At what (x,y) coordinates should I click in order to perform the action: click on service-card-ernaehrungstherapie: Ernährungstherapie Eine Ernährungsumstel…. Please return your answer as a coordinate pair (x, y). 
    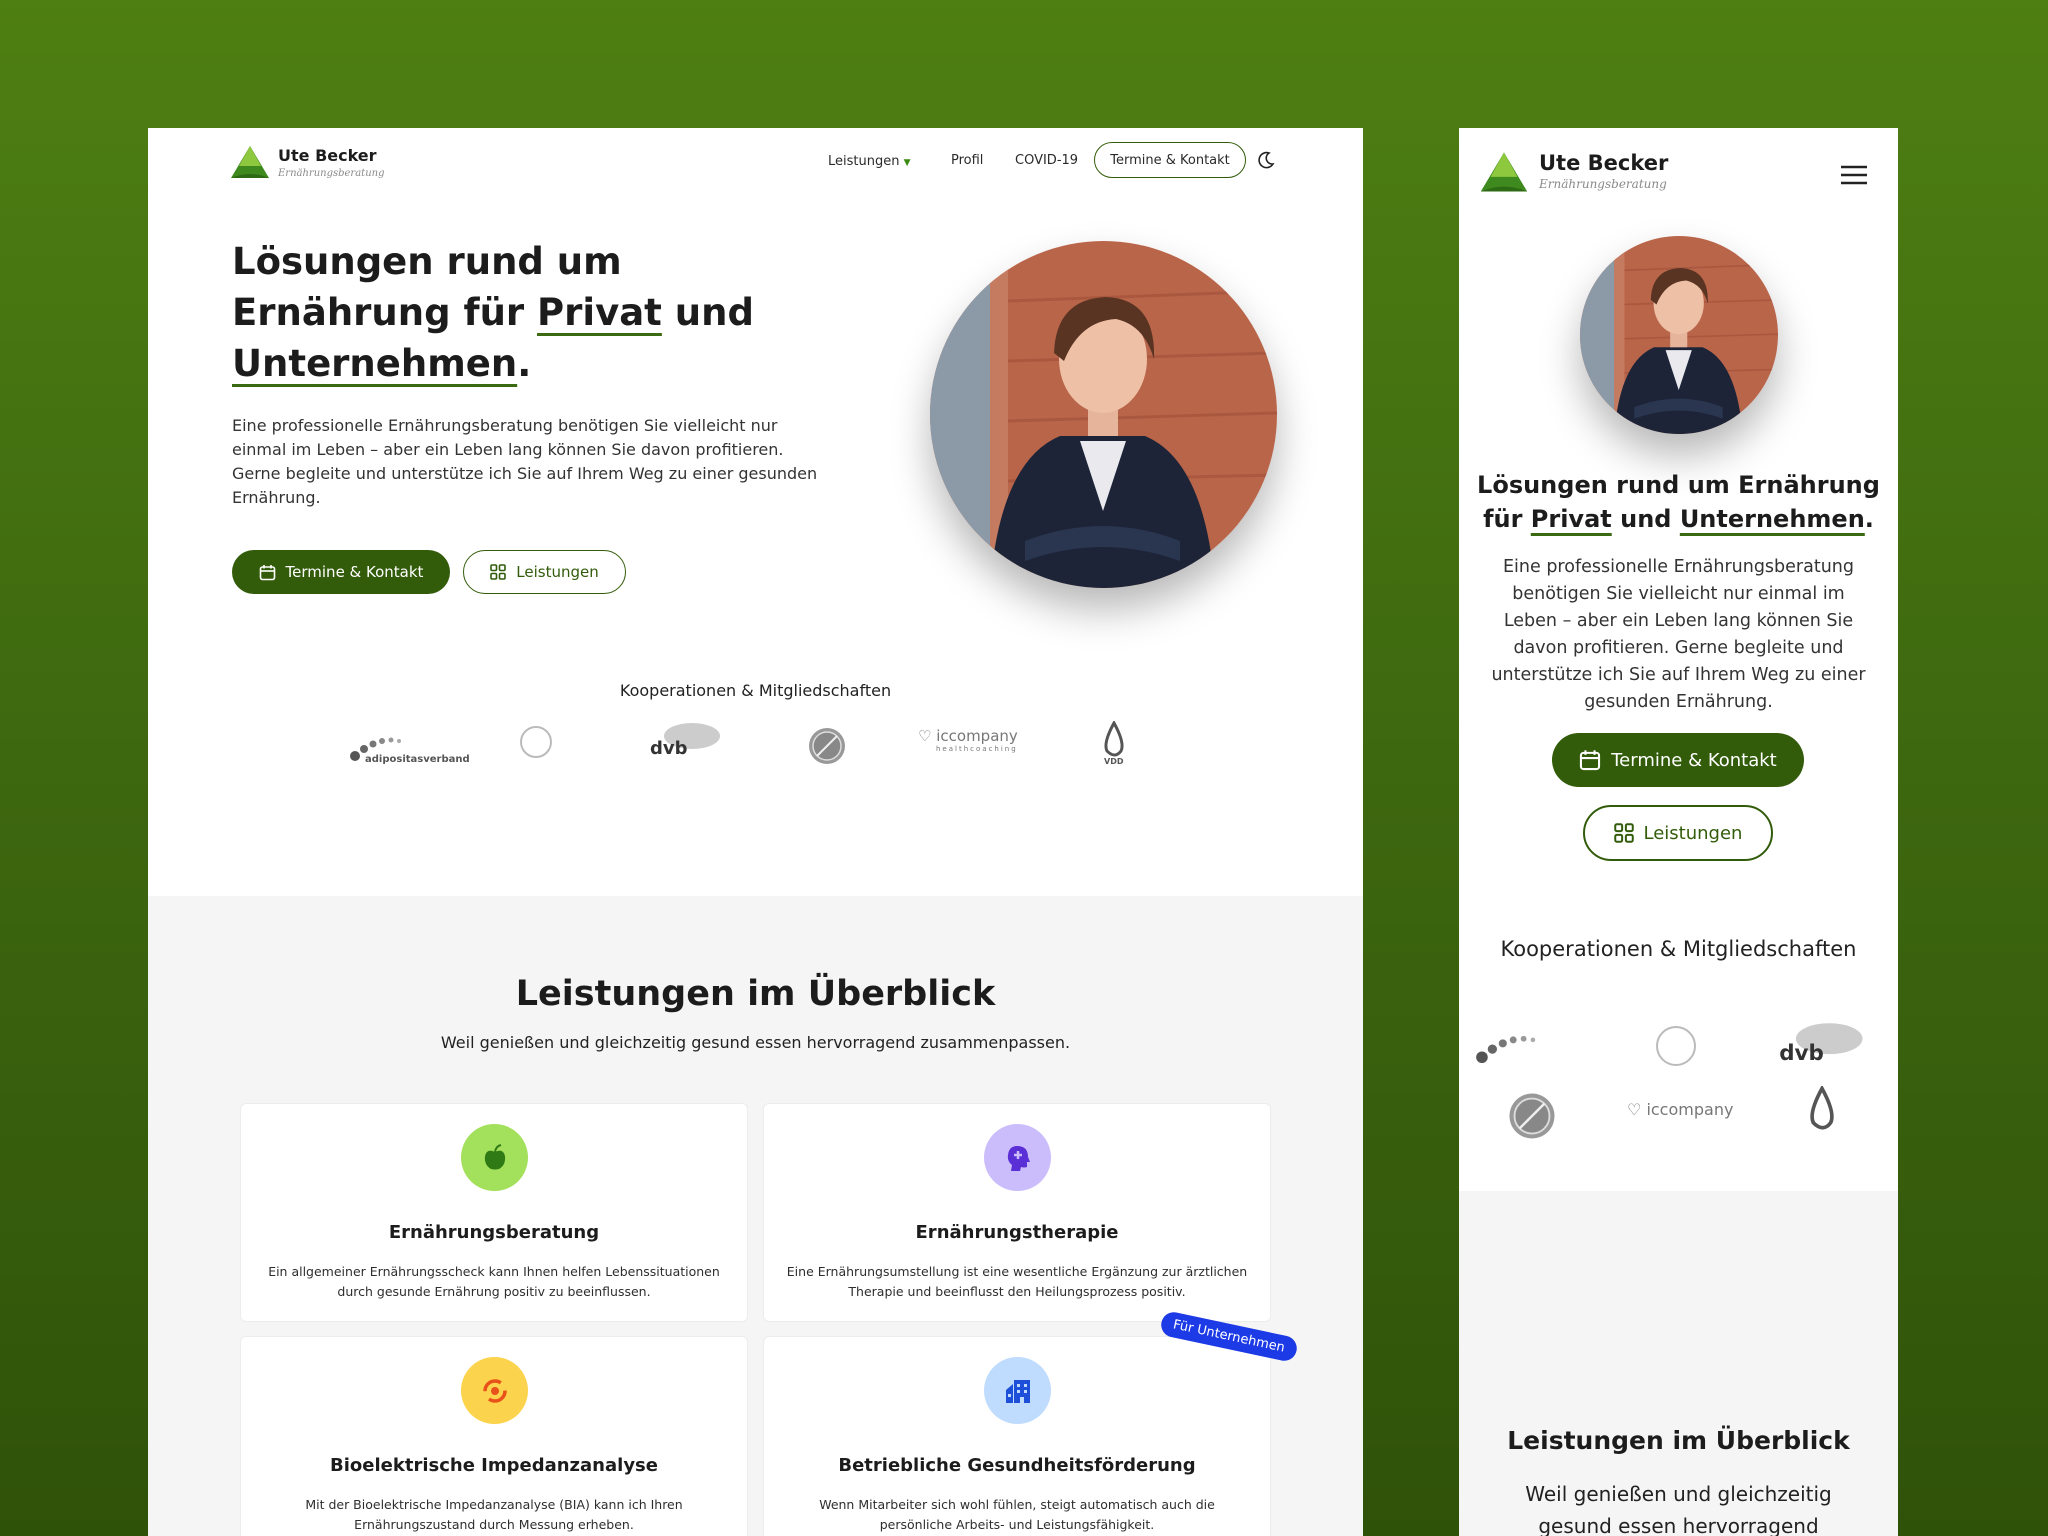
    Looking at the image, I should click on (1017, 1212).